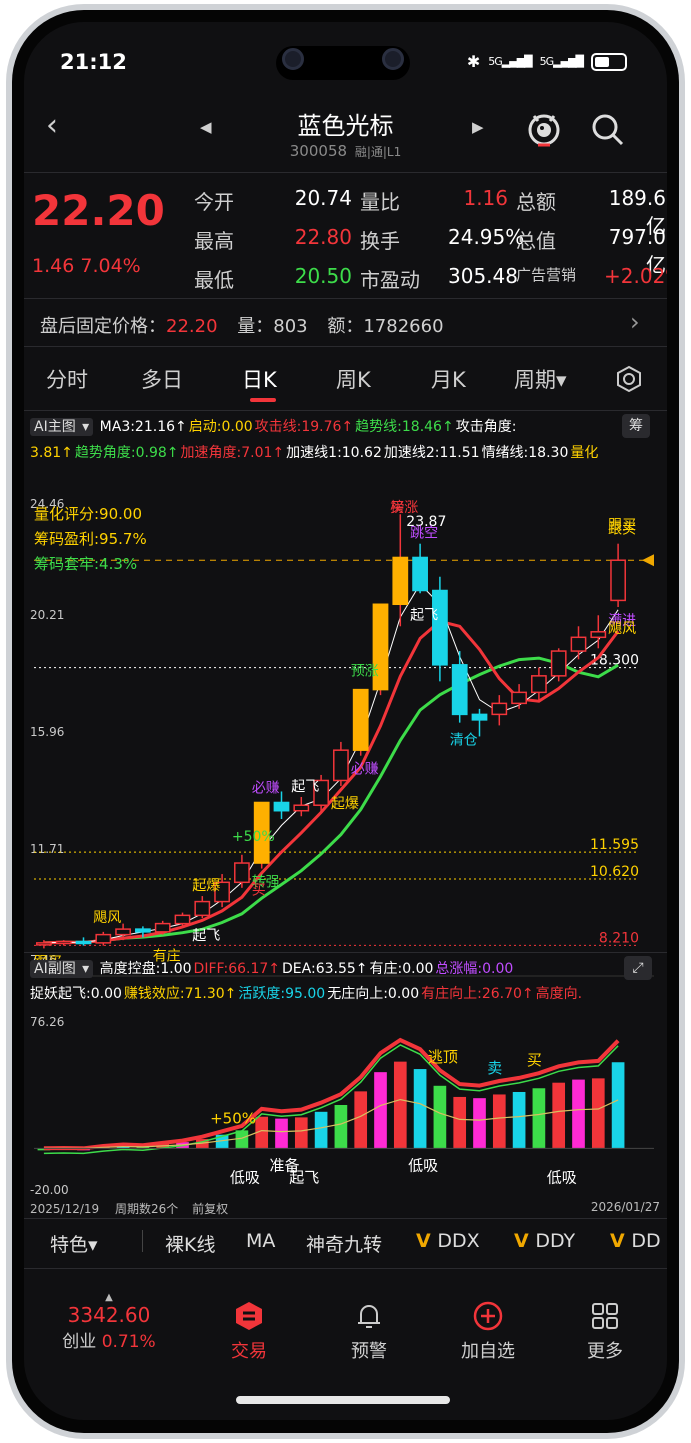 This screenshot has height=1443, width=691. I want to click on bottom-nav: ▲ 3342.60 创业 0.71% 交易 预警 加自选 更多, so click(345, 1329).